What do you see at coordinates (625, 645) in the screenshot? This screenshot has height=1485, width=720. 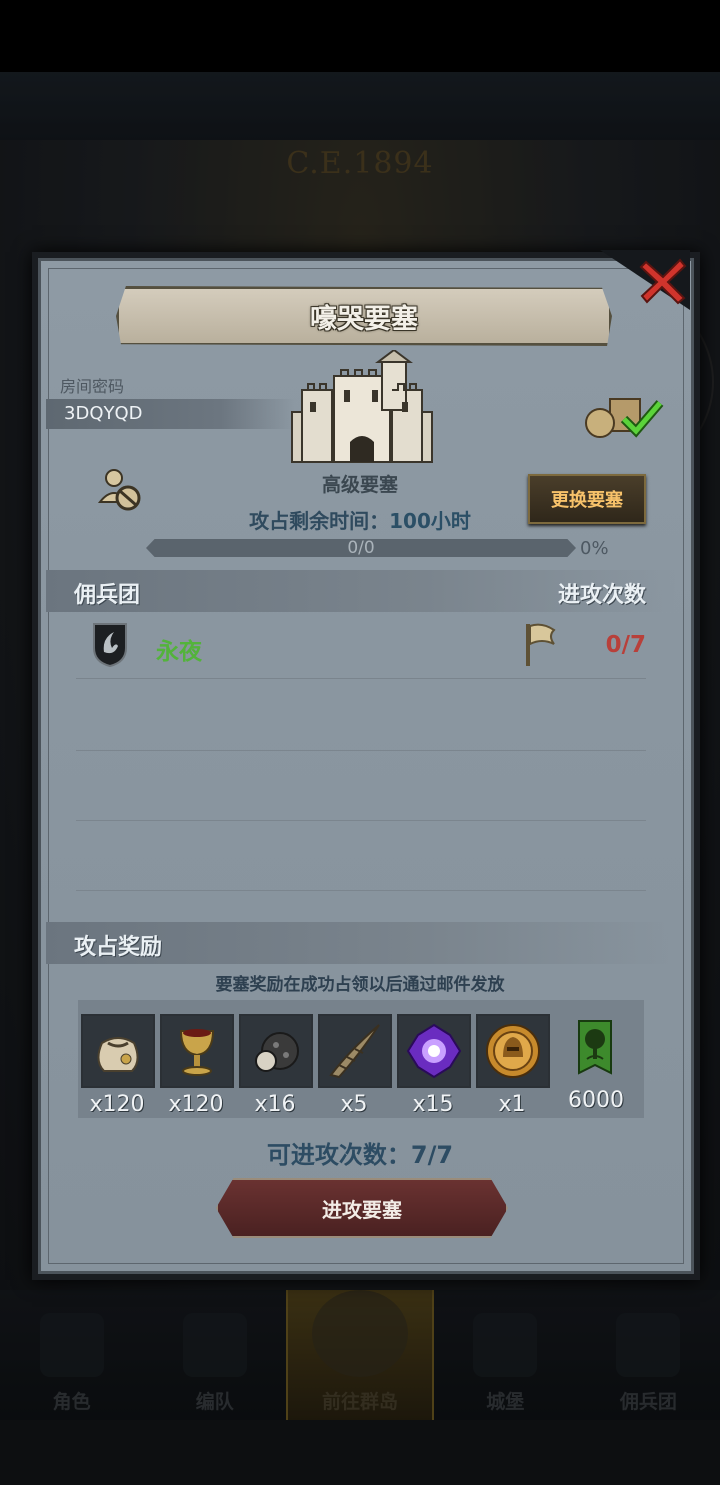 I see `attack-count: 0/7` at bounding box center [625, 645].